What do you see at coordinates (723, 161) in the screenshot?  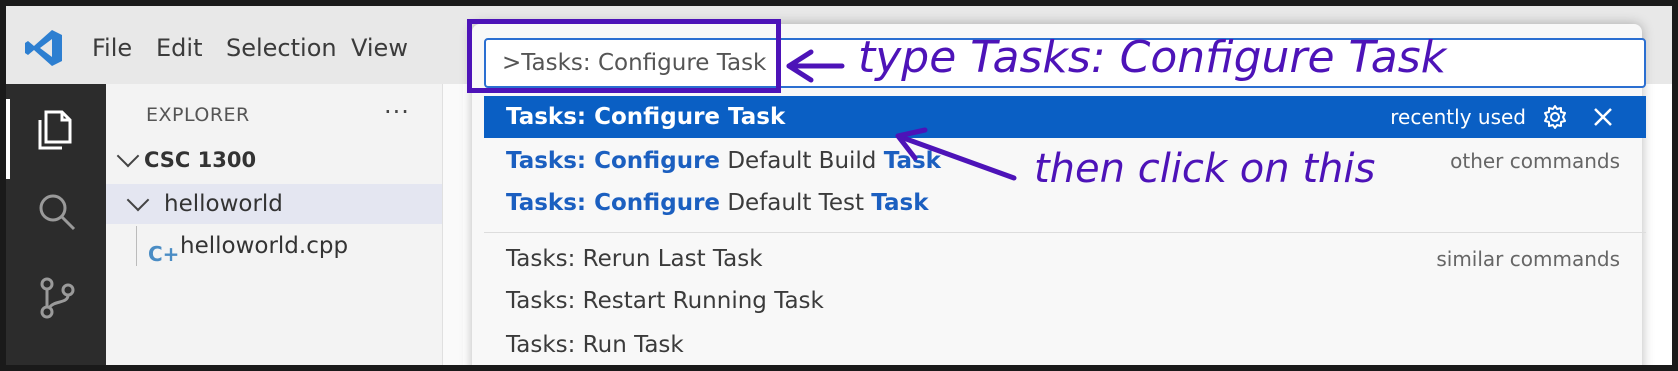 I see `command-label: Tasks: Configure Default Build Task` at bounding box center [723, 161].